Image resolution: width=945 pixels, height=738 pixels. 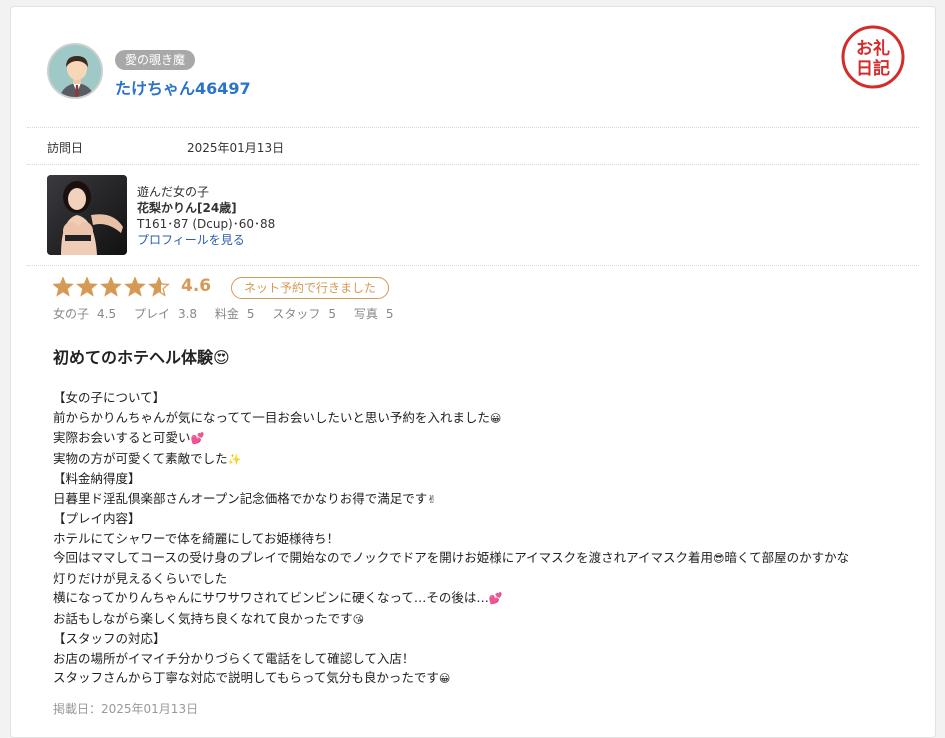 What do you see at coordinates (109, 638) in the screenshot?
I see `review-line: 【スタッフの対応】` at bounding box center [109, 638].